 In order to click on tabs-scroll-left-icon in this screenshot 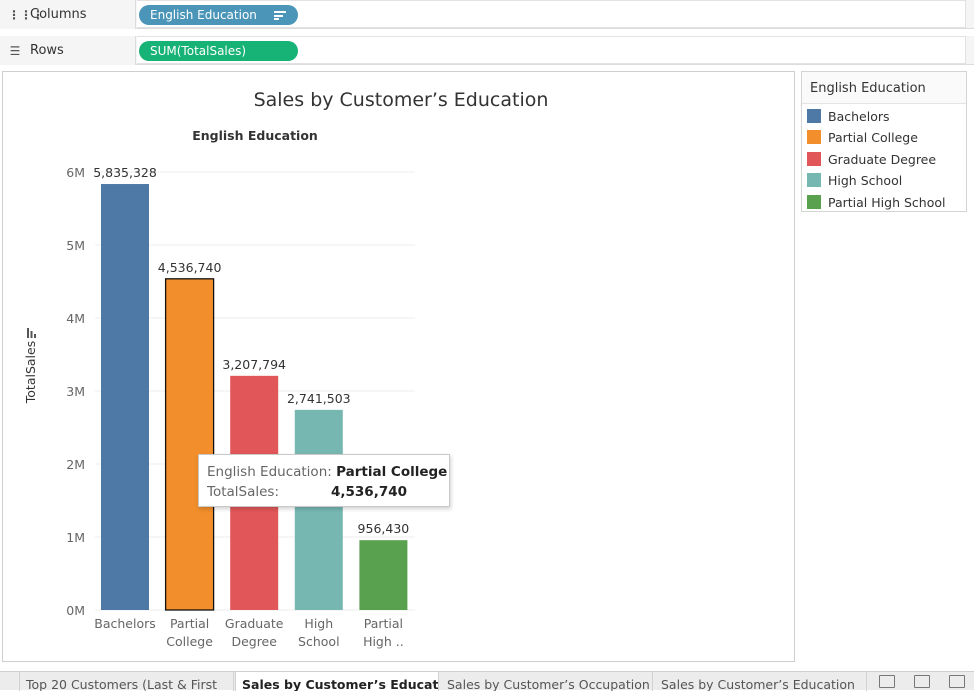, I will do `click(10, 681)`.